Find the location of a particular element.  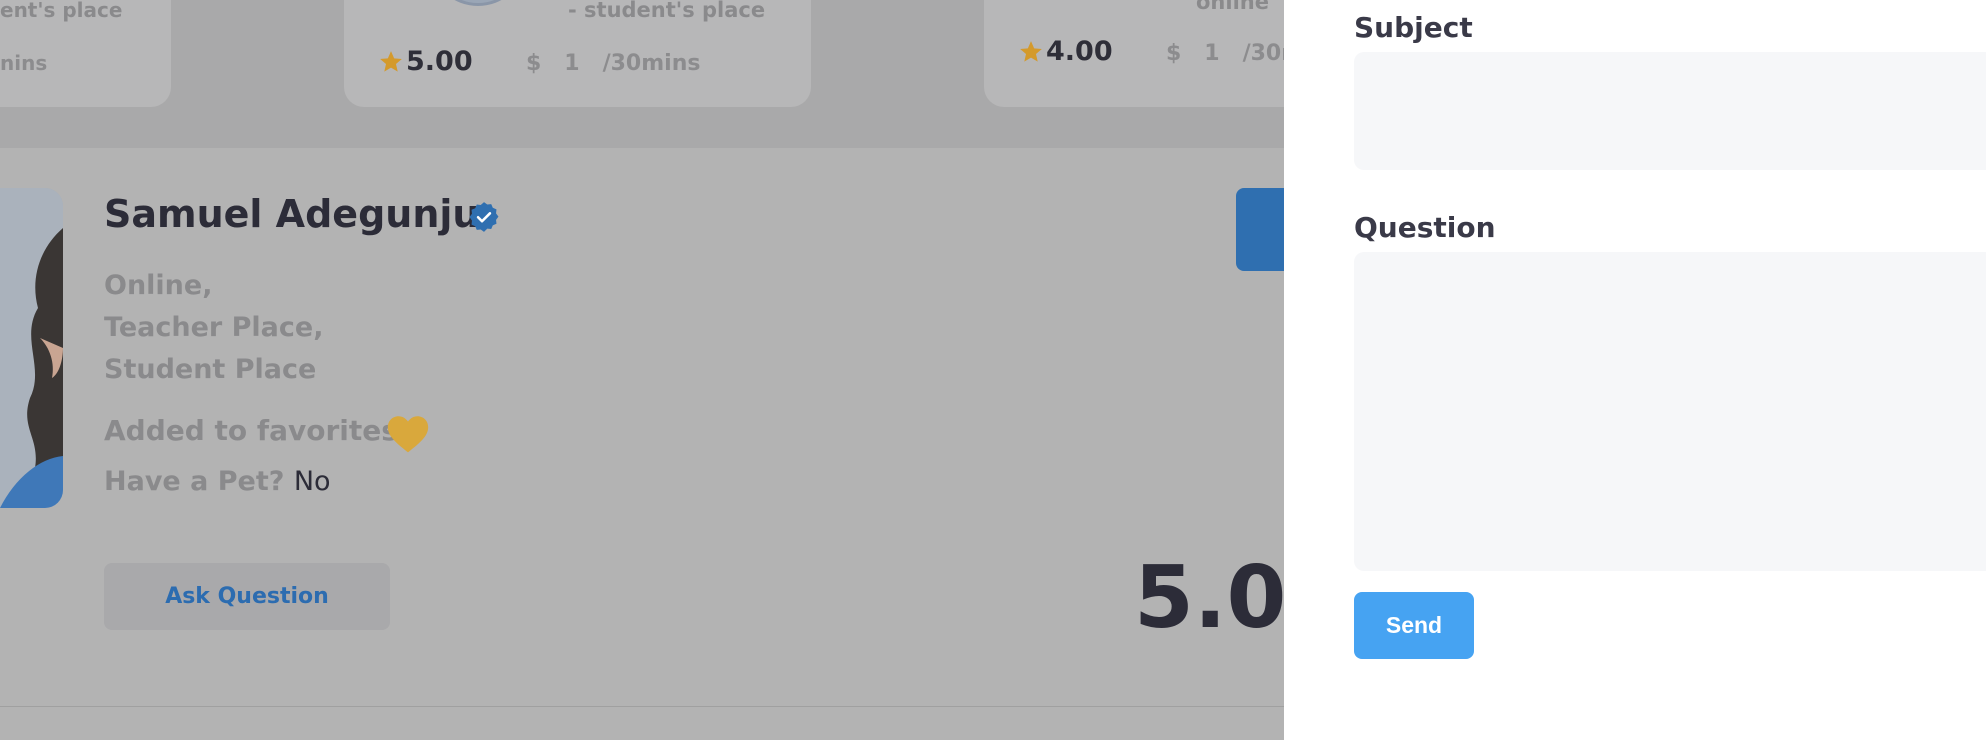

pet-value: No is located at coordinates (312, 481).